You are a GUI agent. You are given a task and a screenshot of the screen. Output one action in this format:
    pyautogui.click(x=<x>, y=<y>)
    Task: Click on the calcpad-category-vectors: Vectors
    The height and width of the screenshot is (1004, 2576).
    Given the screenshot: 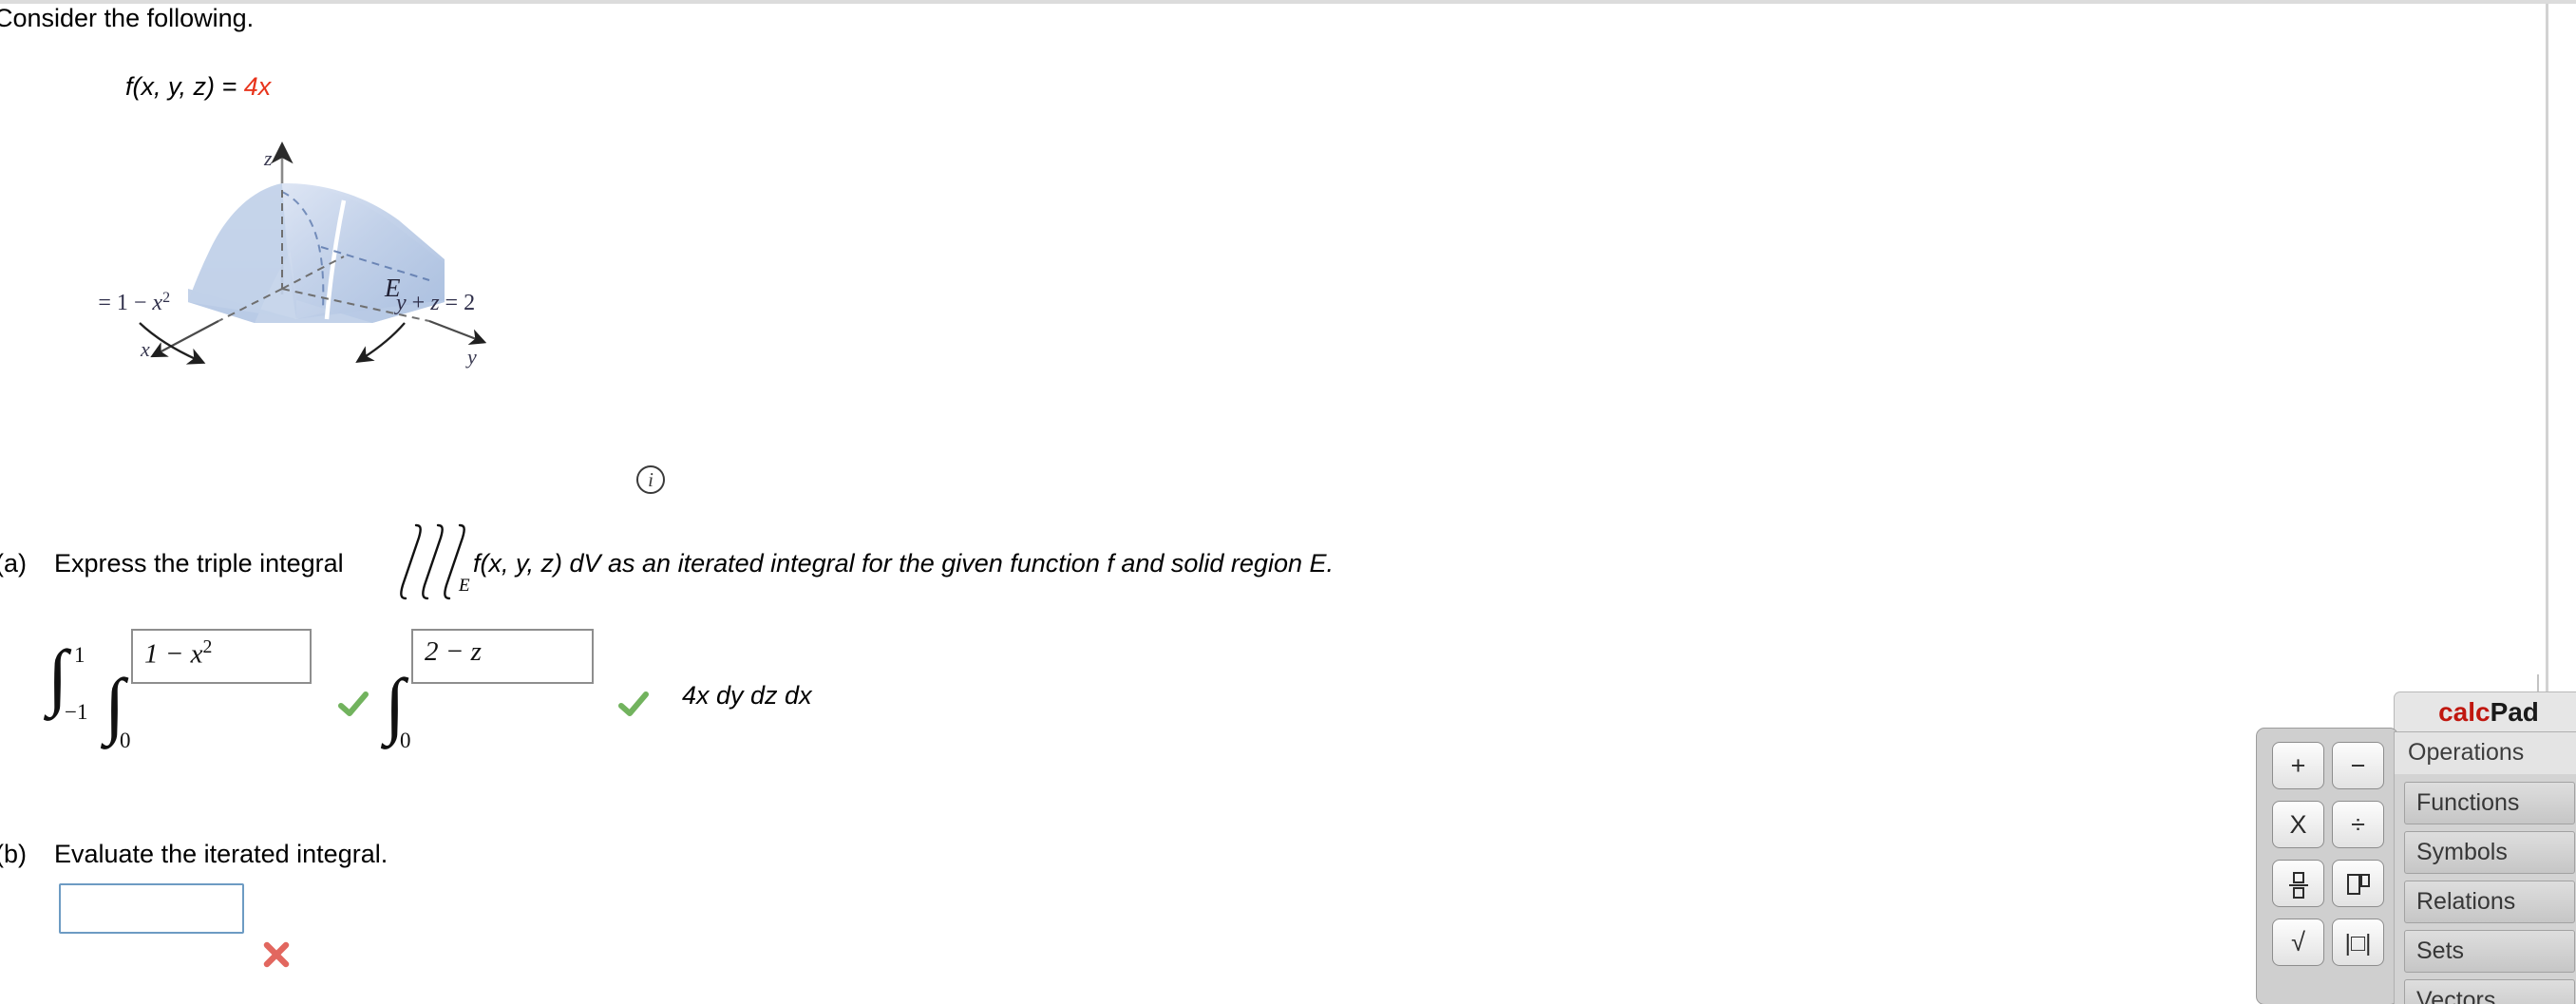 What is the action you would take?
    pyautogui.click(x=2489, y=991)
    